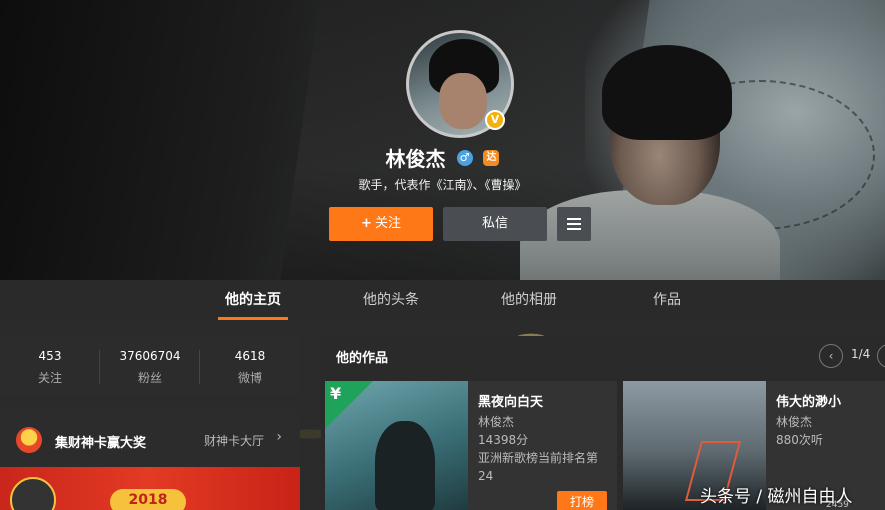 This screenshot has height=510, width=885. What do you see at coordinates (861, 354) in the screenshot?
I see `page-indicator: 1/4` at bounding box center [861, 354].